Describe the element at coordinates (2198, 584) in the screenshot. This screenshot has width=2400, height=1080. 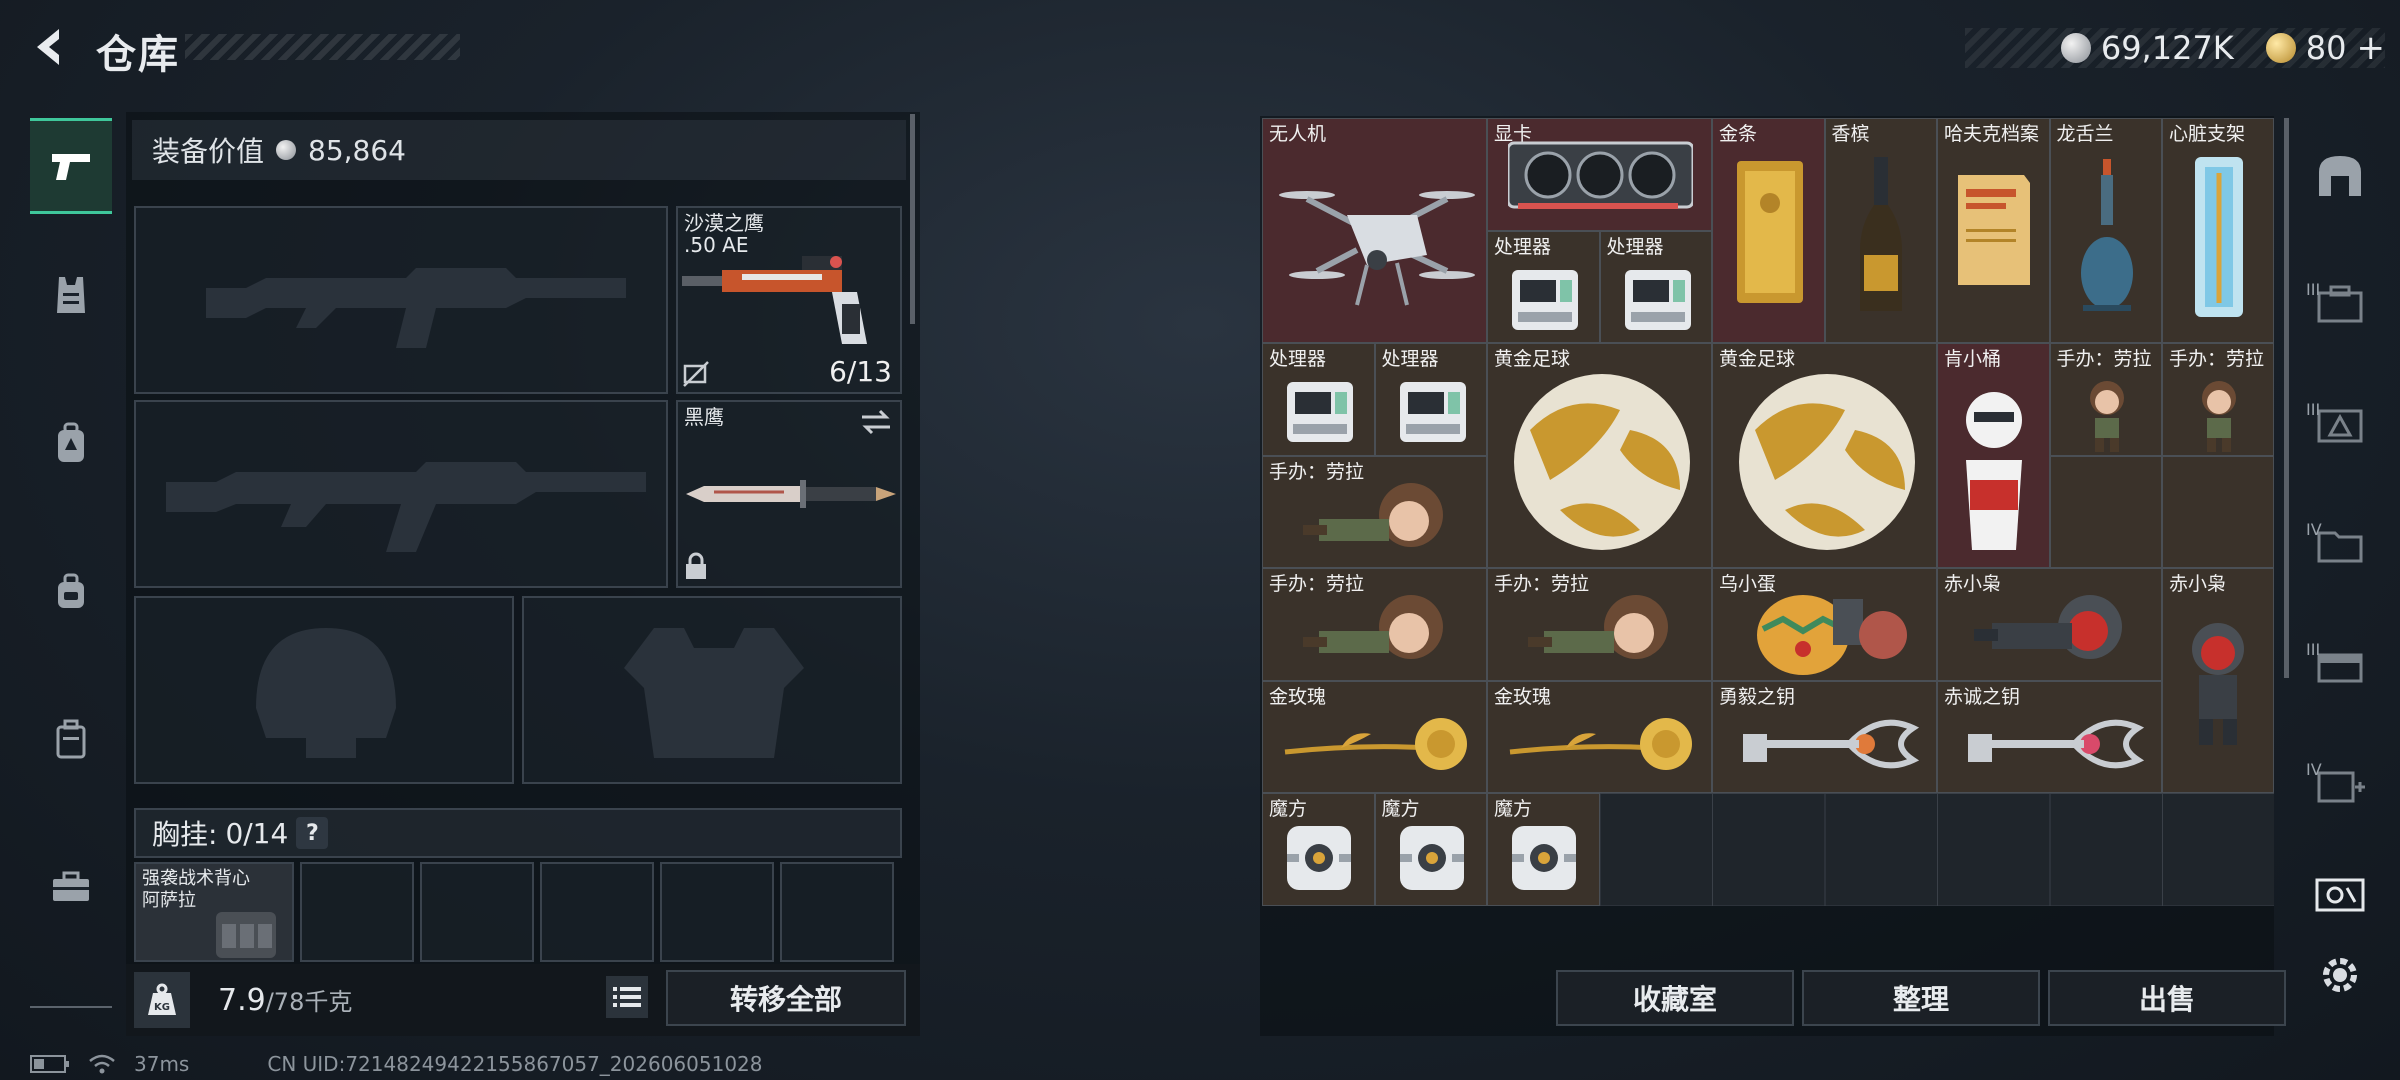
I see `item-name: 赤小枭` at that location.